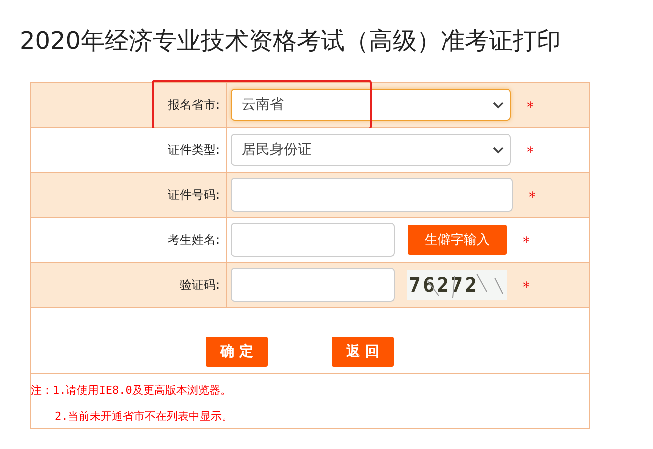  I want to click on field-label: 验证码:, so click(200, 285).